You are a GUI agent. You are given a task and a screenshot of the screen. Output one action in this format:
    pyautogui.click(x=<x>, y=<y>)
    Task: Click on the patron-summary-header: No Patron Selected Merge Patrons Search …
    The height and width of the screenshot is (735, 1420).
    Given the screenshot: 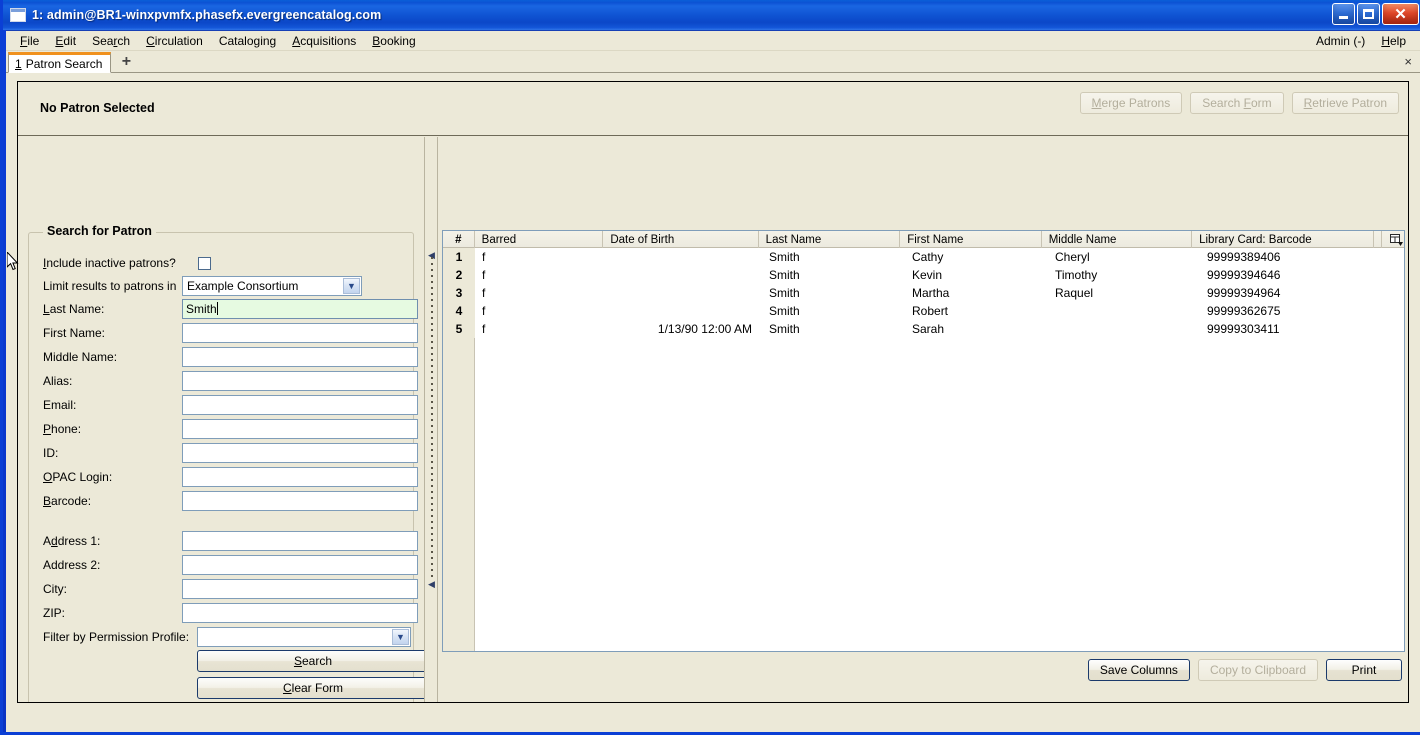 What is the action you would take?
    pyautogui.click(x=713, y=109)
    